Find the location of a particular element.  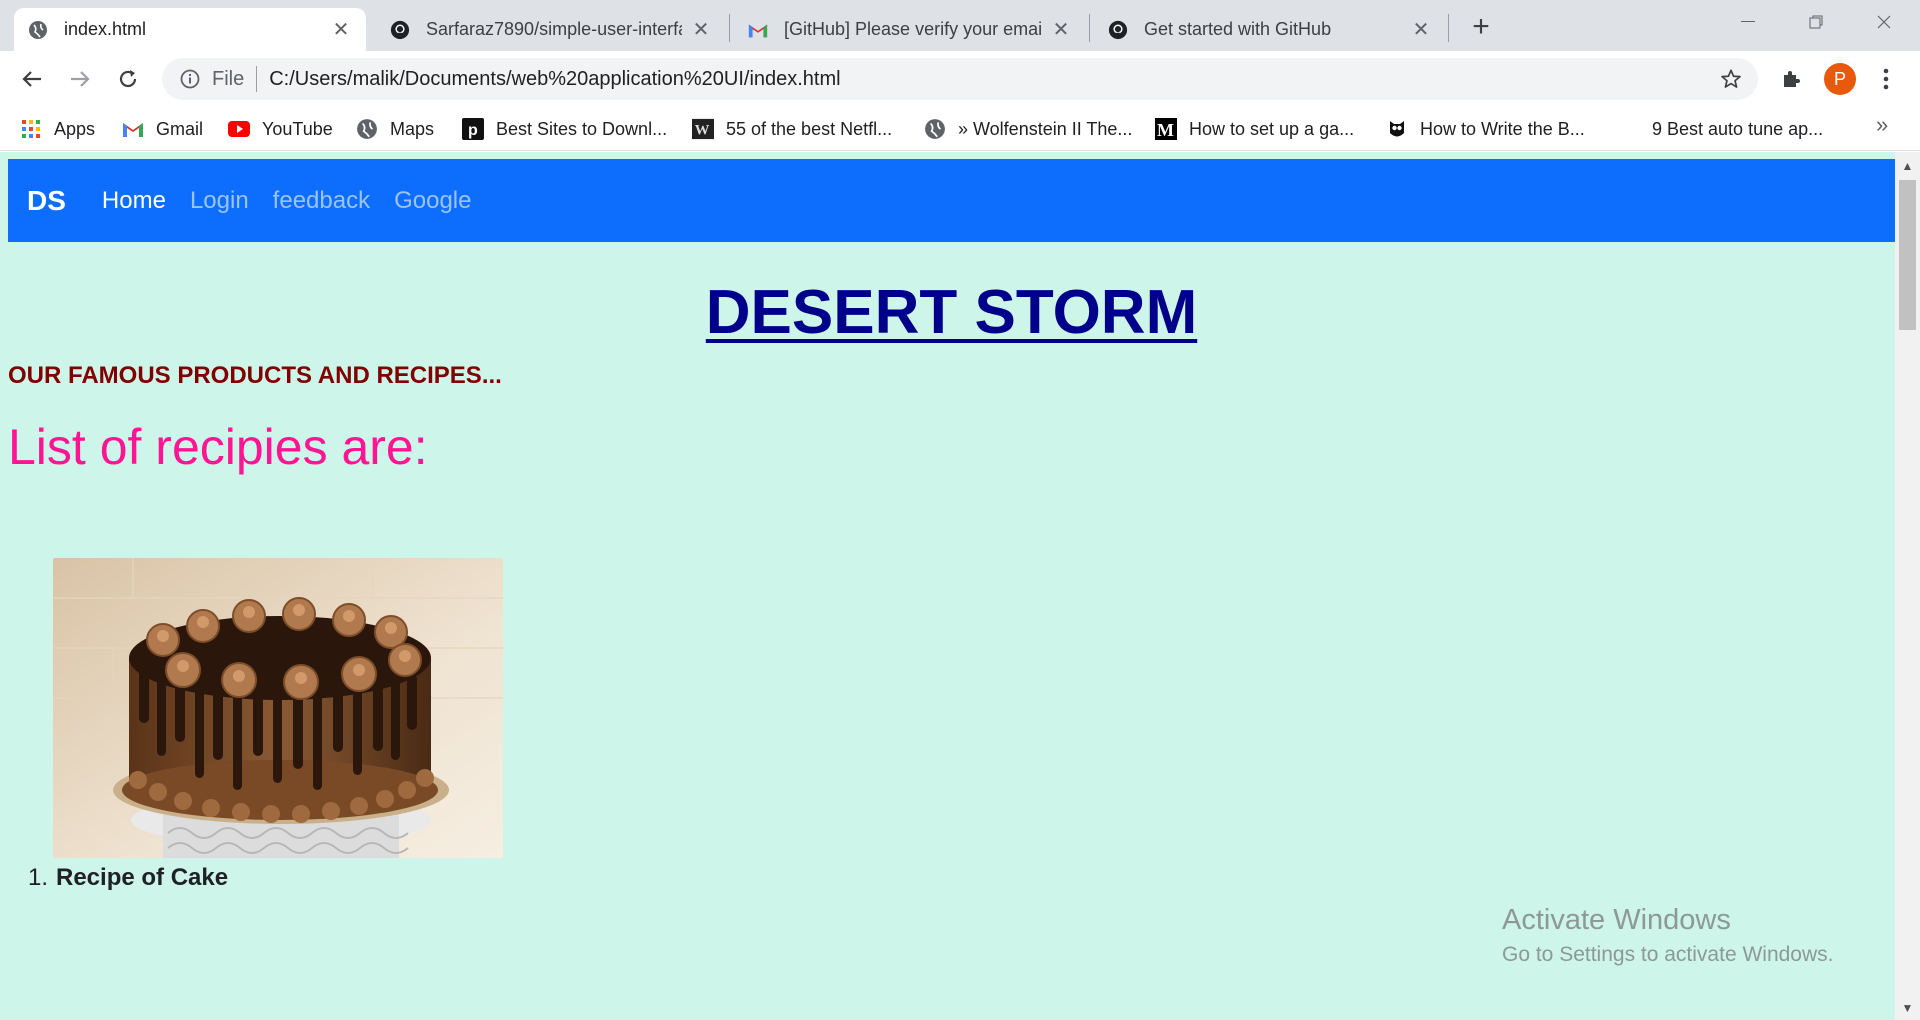

puzzle-icon is located at coordinates (1792, 79).